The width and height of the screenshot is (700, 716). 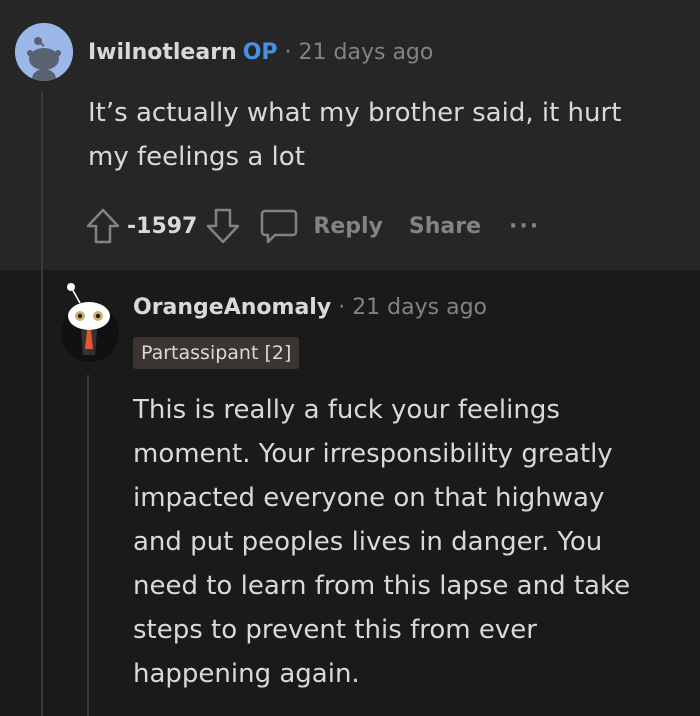 I want to click on comment2-meta: OrangeAnomaly · 21 days ago, so click(x=310, y=307).